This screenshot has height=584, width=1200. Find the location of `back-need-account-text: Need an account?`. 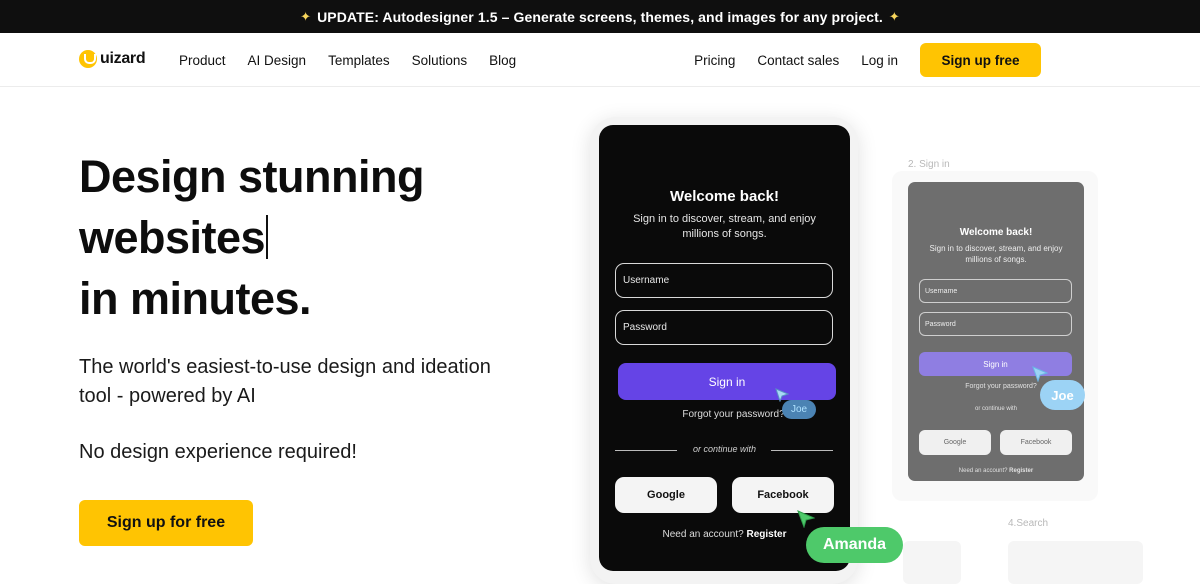

back-need-account-text: Need an account? is located at coordinates (983, 471).